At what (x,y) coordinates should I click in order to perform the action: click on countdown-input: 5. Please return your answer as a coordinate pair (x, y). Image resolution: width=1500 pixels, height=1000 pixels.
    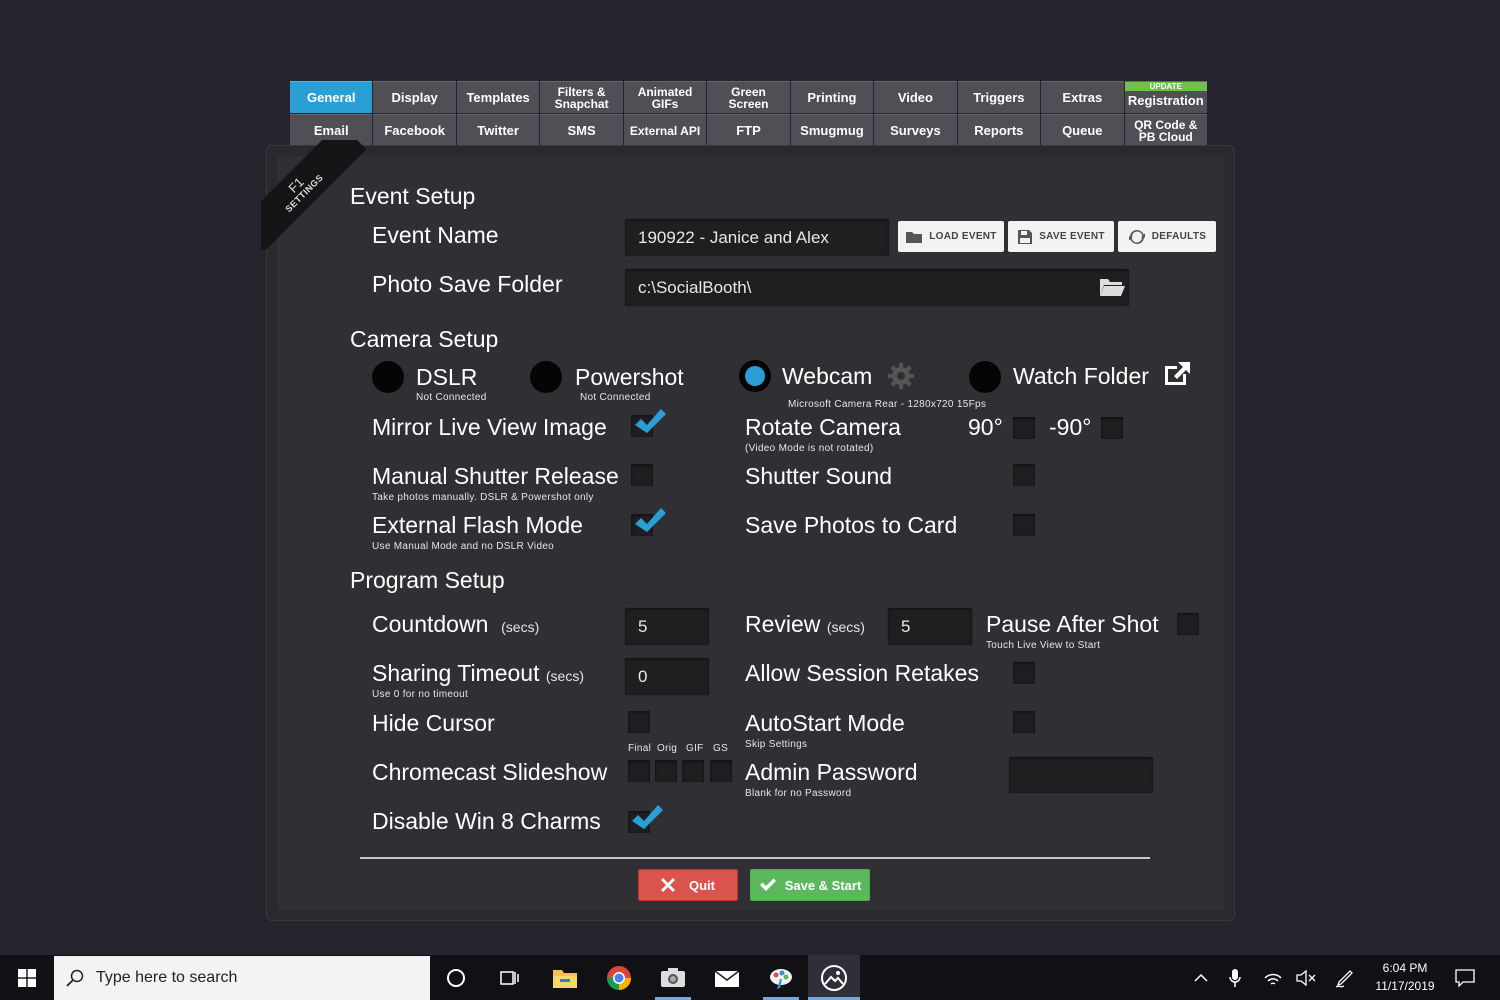
    Looking at the image, I should click on (667, 626).